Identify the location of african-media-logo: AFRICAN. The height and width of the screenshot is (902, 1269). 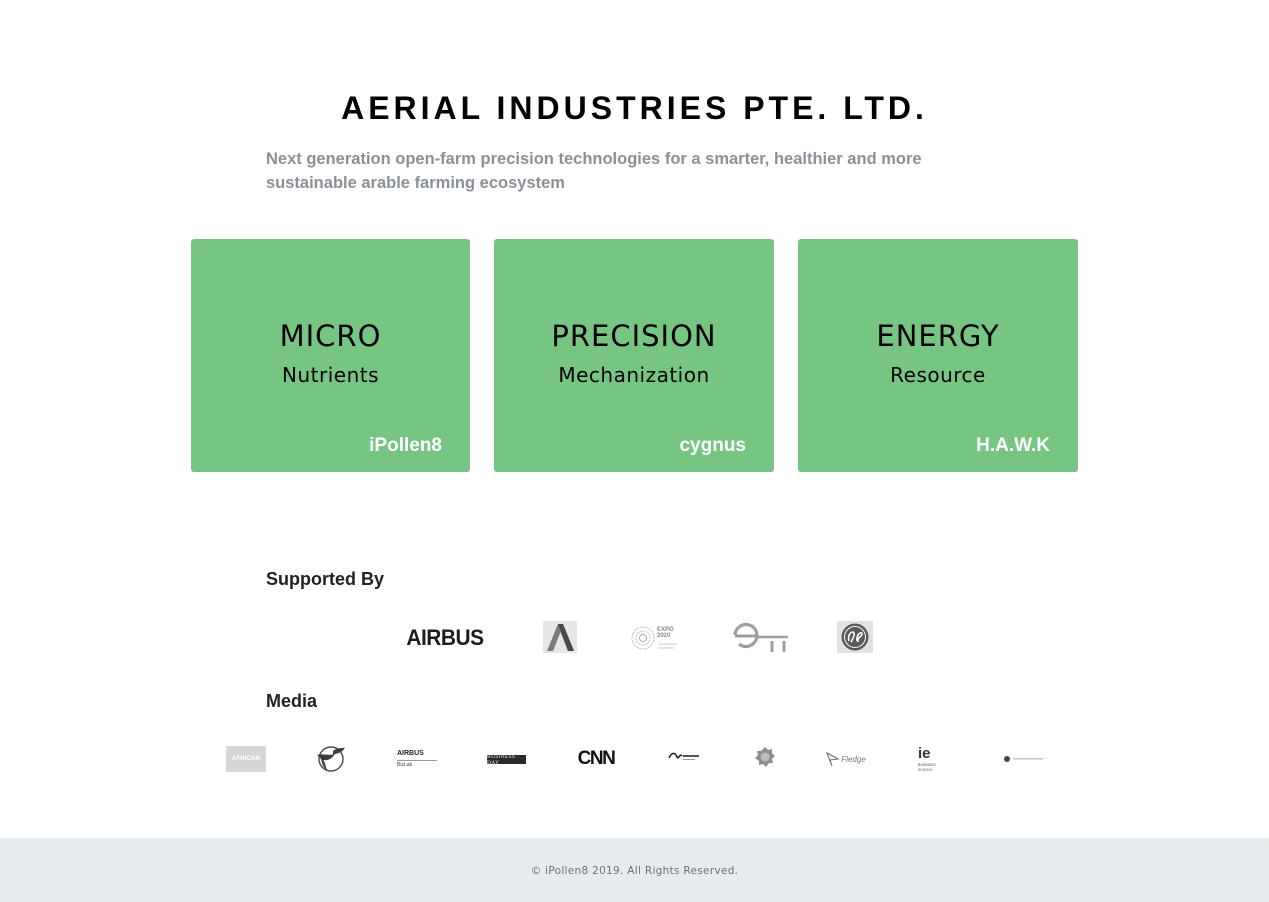
(246, 759).